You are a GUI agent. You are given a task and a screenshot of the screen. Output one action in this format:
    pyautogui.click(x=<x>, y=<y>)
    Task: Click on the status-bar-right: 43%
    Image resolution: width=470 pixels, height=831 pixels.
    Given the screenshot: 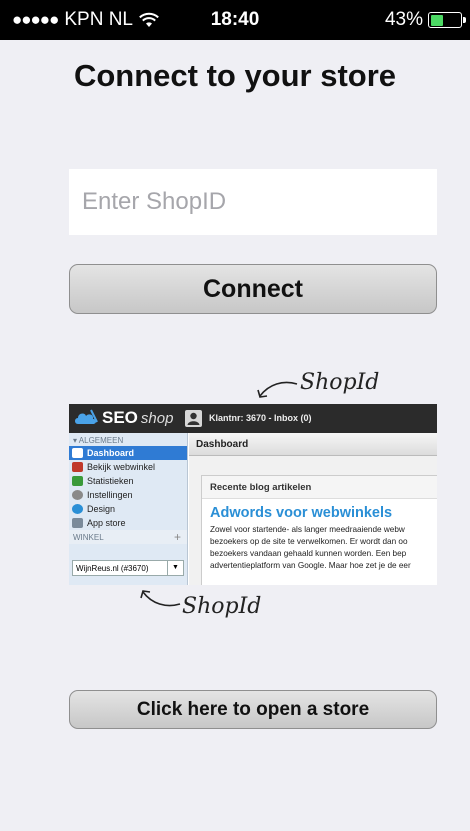 What is the action you would take?
    pyautogui.click(x=425, y=20)
    